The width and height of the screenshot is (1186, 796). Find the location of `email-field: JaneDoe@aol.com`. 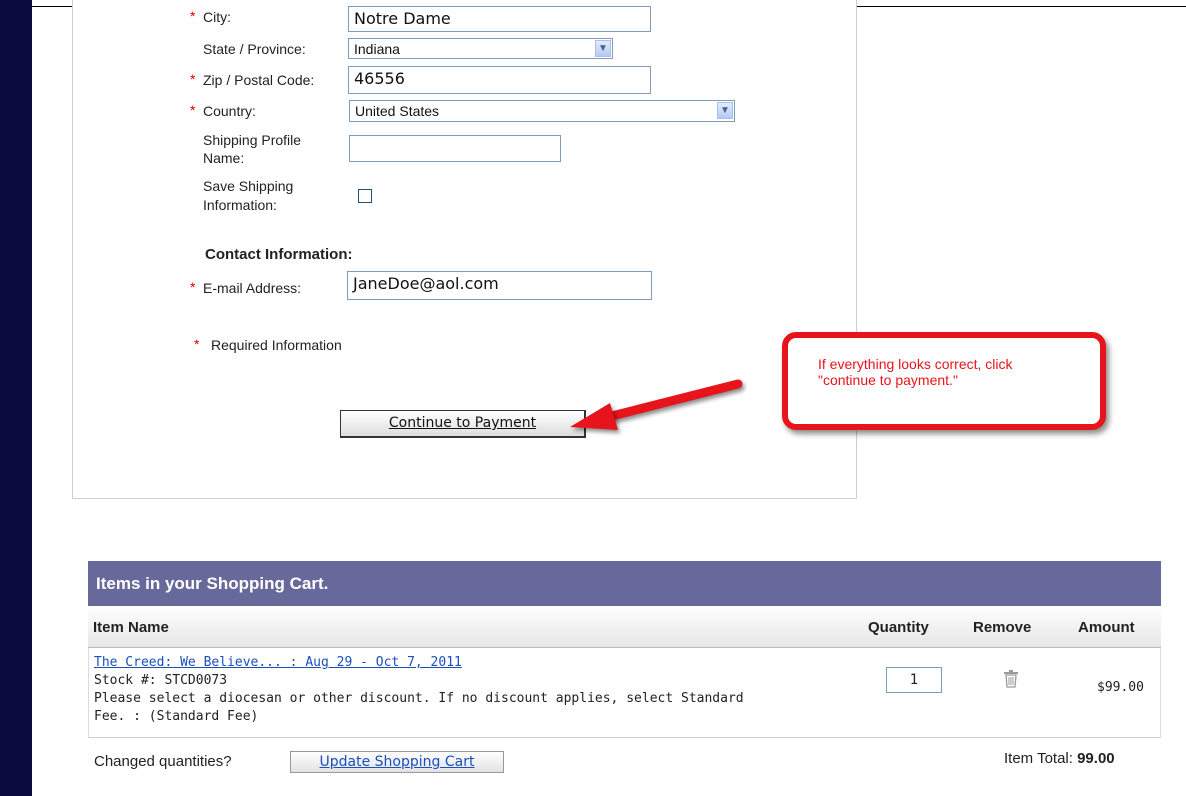

email-field: JaneDoe@aol.com is located at coordinates (499, 285).